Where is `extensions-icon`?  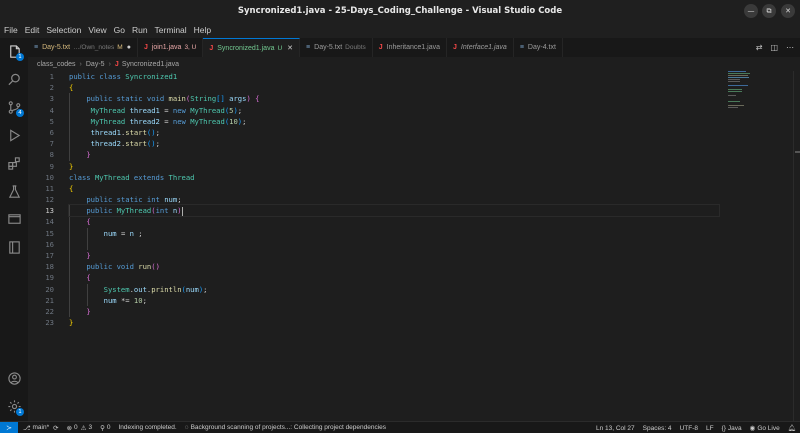 extensions-icon is located at coordinates (14, 163).